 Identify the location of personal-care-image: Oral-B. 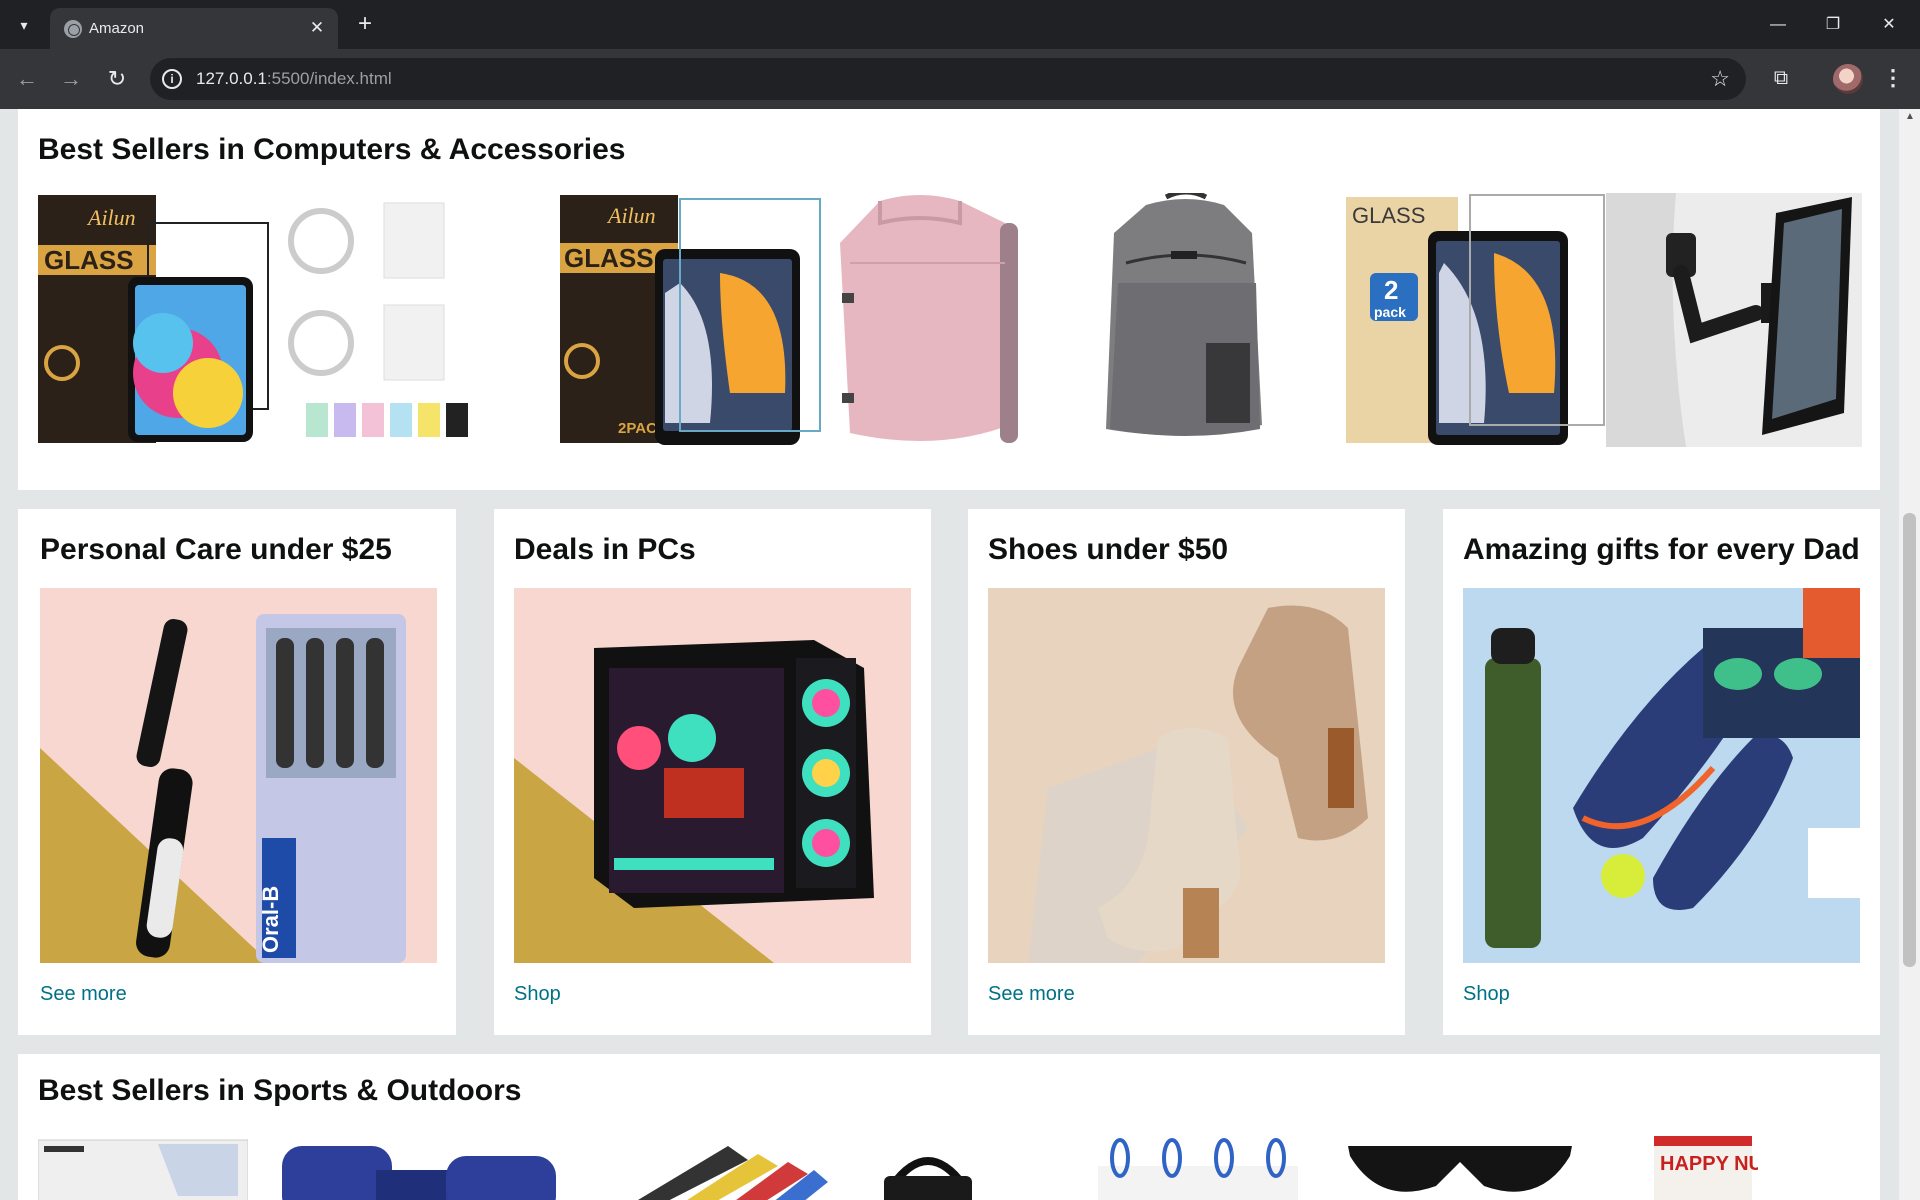
(238, 775).